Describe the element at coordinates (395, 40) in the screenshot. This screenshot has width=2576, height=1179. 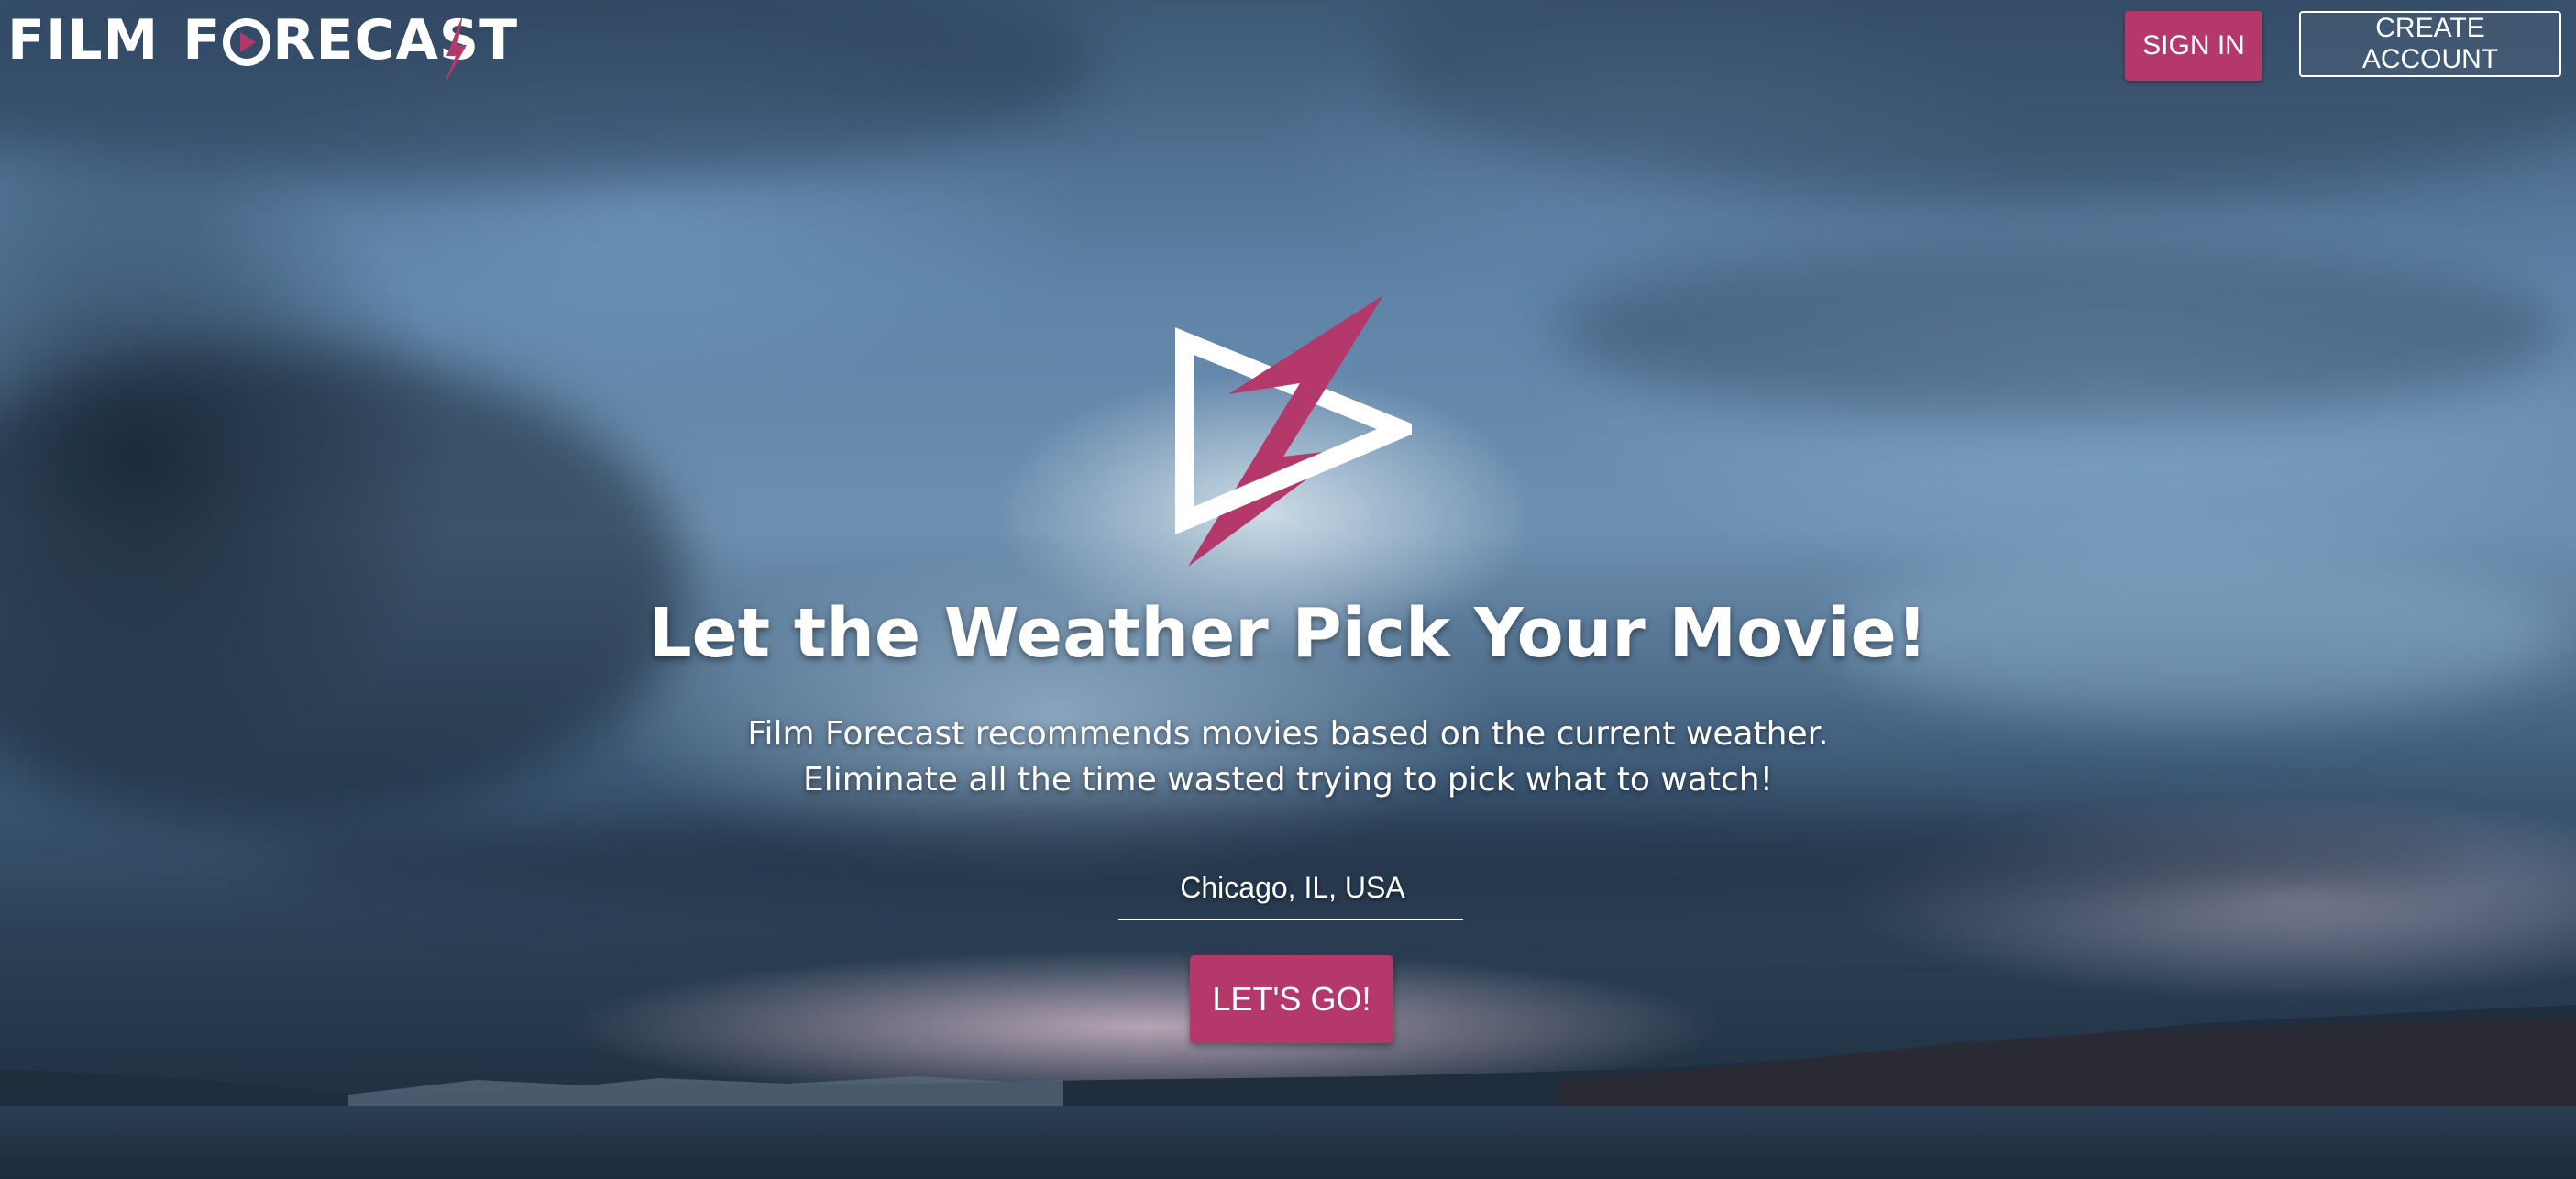
I see `brand-word-recast: RECAST` at that location.